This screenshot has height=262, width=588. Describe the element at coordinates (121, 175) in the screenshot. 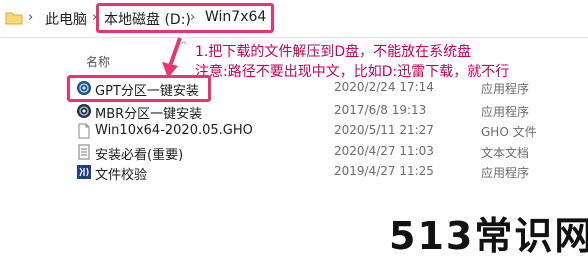

I see `file-name: 文件校验` at that location.